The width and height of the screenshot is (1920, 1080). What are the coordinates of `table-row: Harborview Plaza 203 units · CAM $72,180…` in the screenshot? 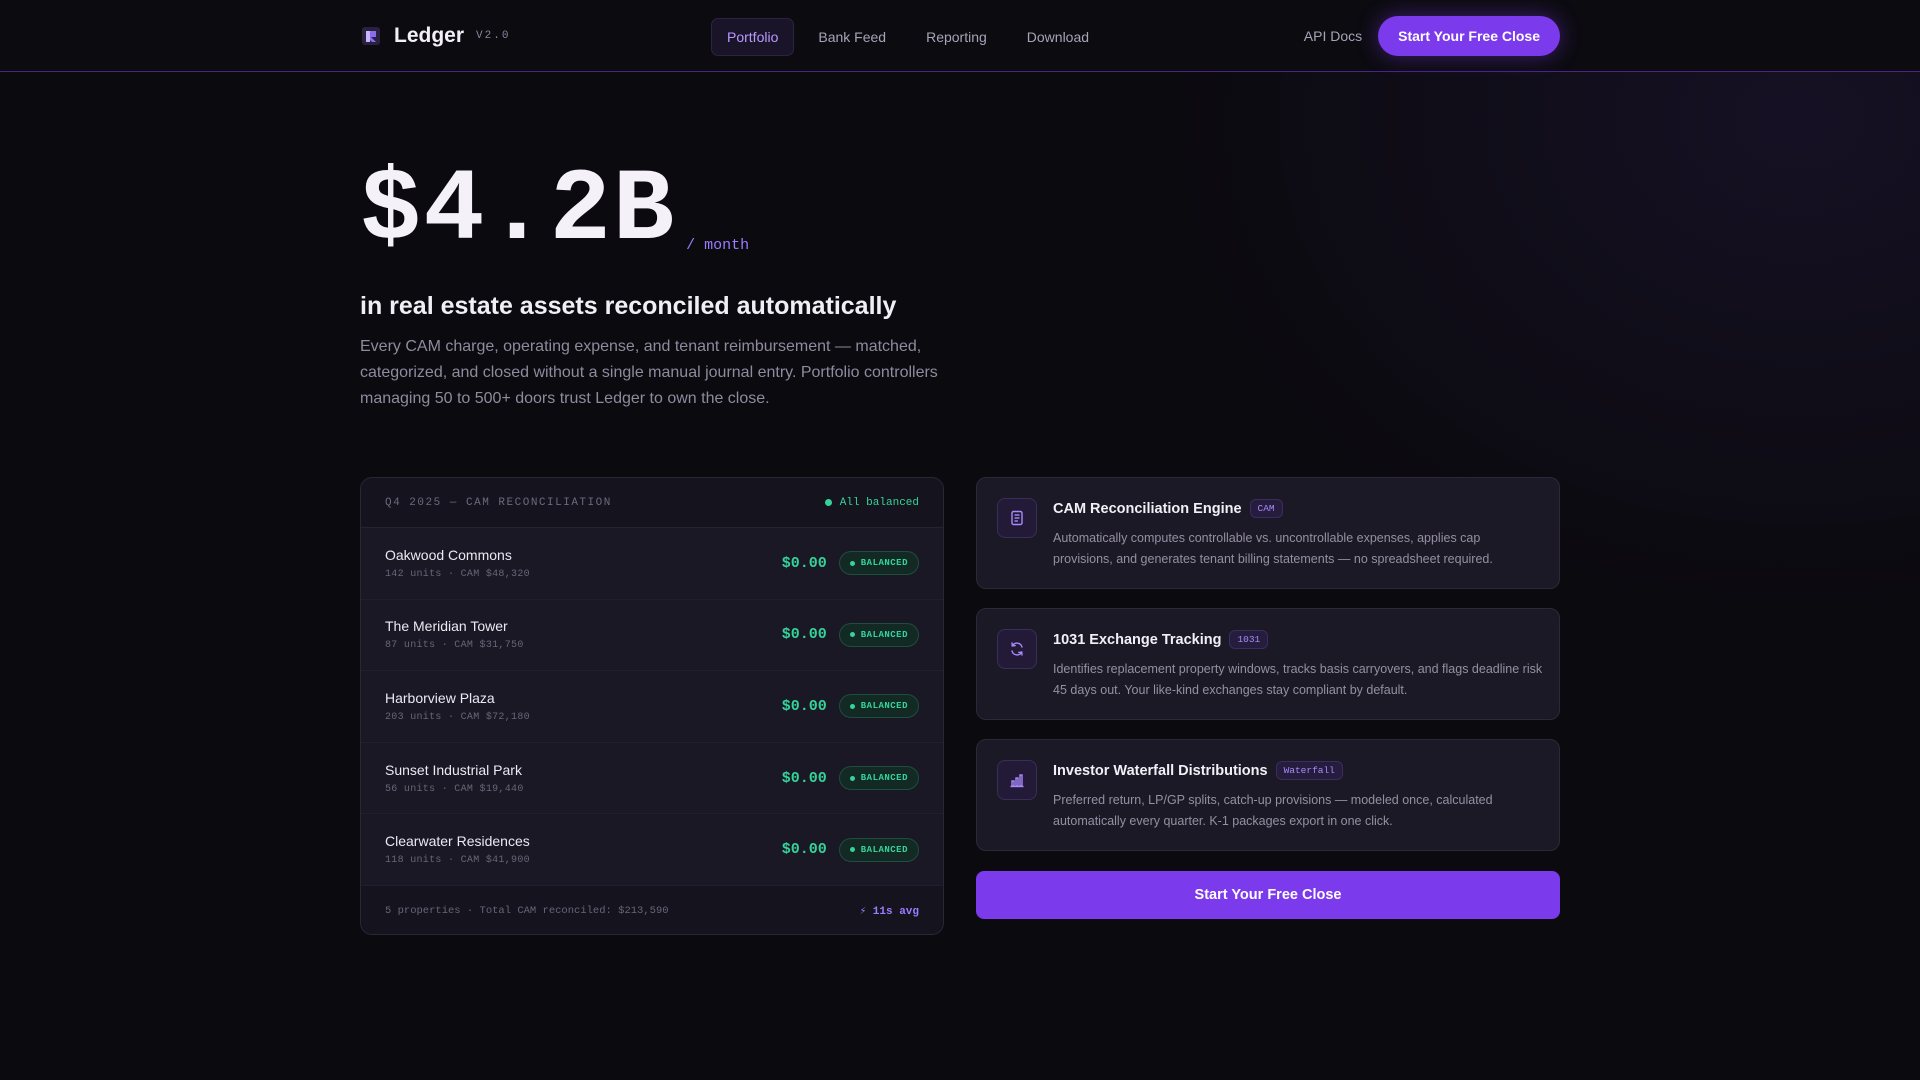 It's located at (652, 707).